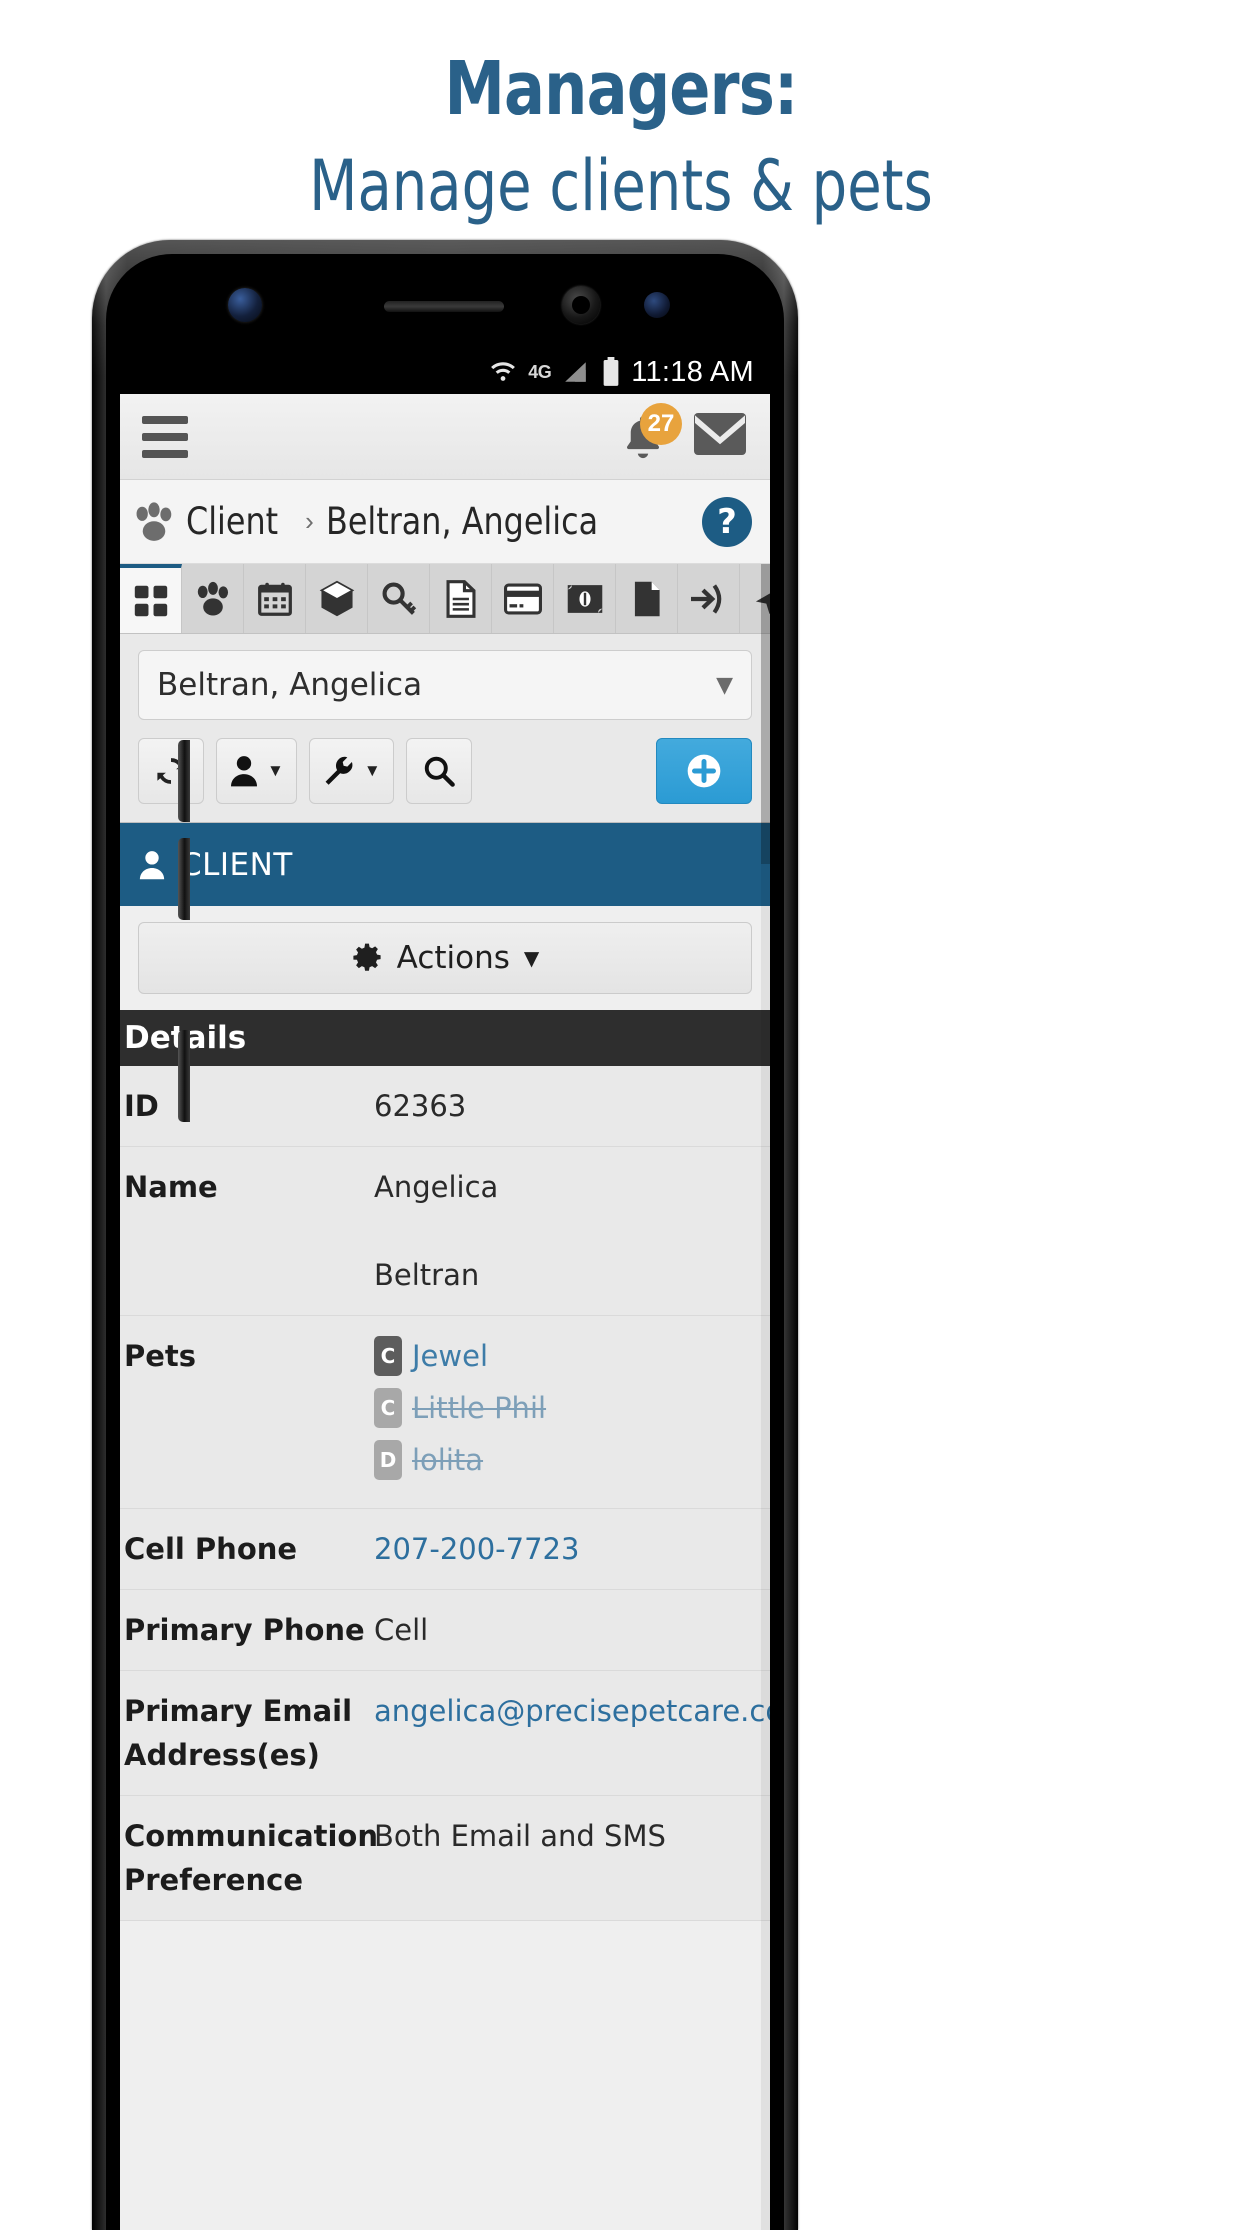 This screenshot has height=2230, width=1242. What do you see at coordinates (453, 958) in the screenshot?
I see `actions-label: Actions` at bounding box center [453, 958].